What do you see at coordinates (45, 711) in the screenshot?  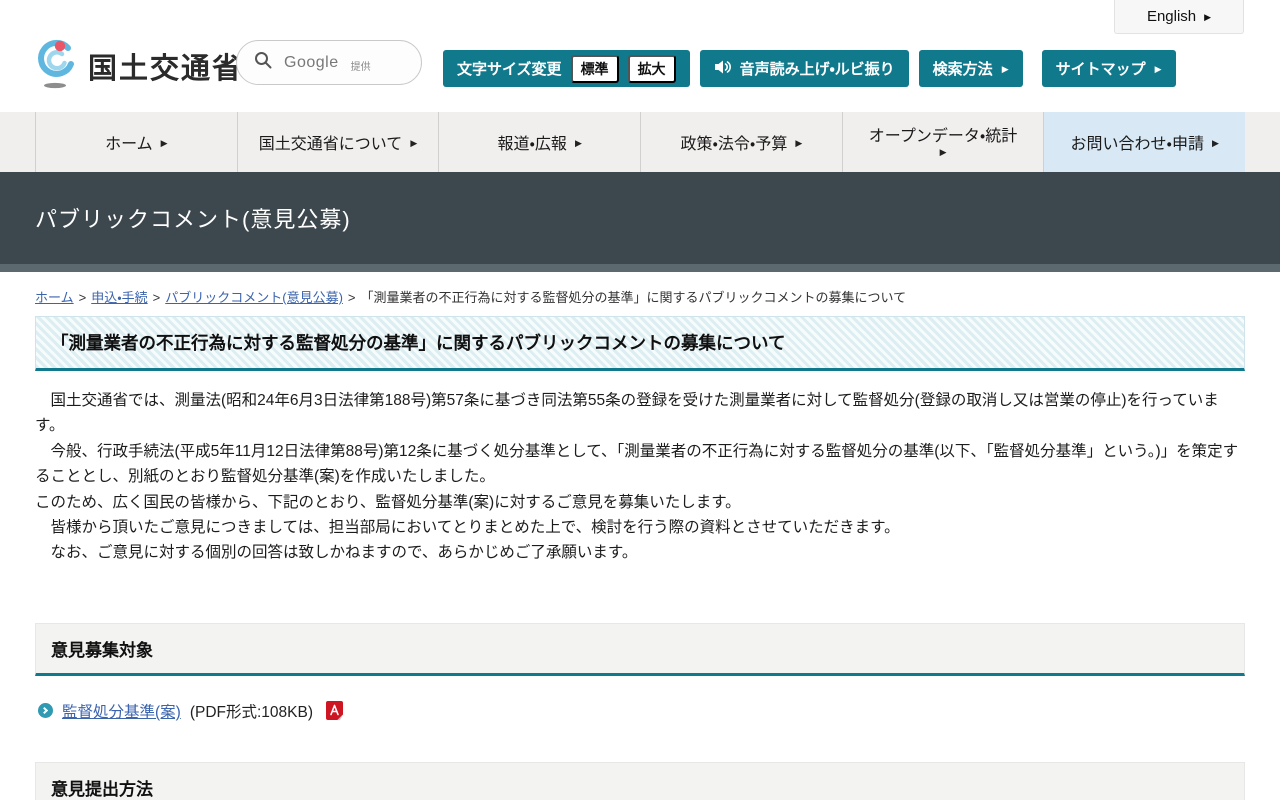 I see `chevron-bullet-icon` at bounding box center [45, 711].